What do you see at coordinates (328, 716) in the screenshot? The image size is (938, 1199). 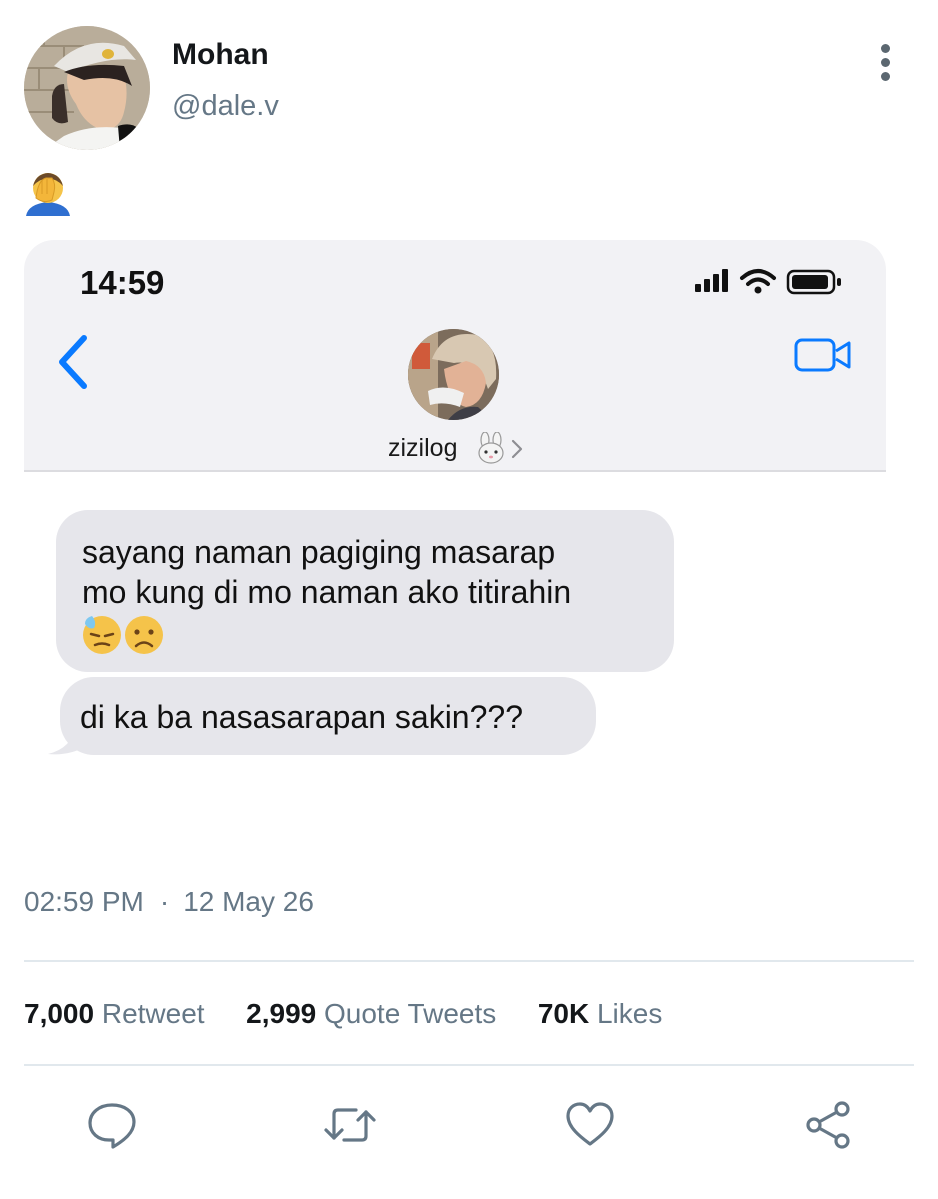 I see `message-bubble: di ka ba nasasarapan sakin???` at bounding box center [328, 716].